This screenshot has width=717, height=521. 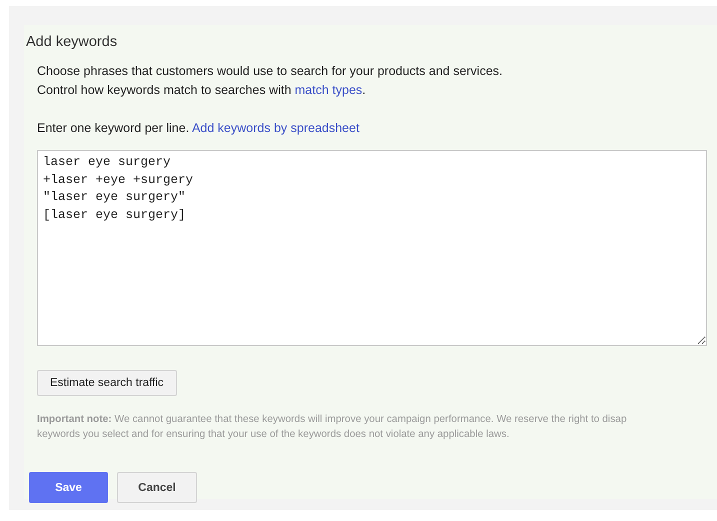 I want to click on note-text: keywords you select and for ensuring that your use of the keywords does not violate any applicable laws., so click(x=273, y=435).